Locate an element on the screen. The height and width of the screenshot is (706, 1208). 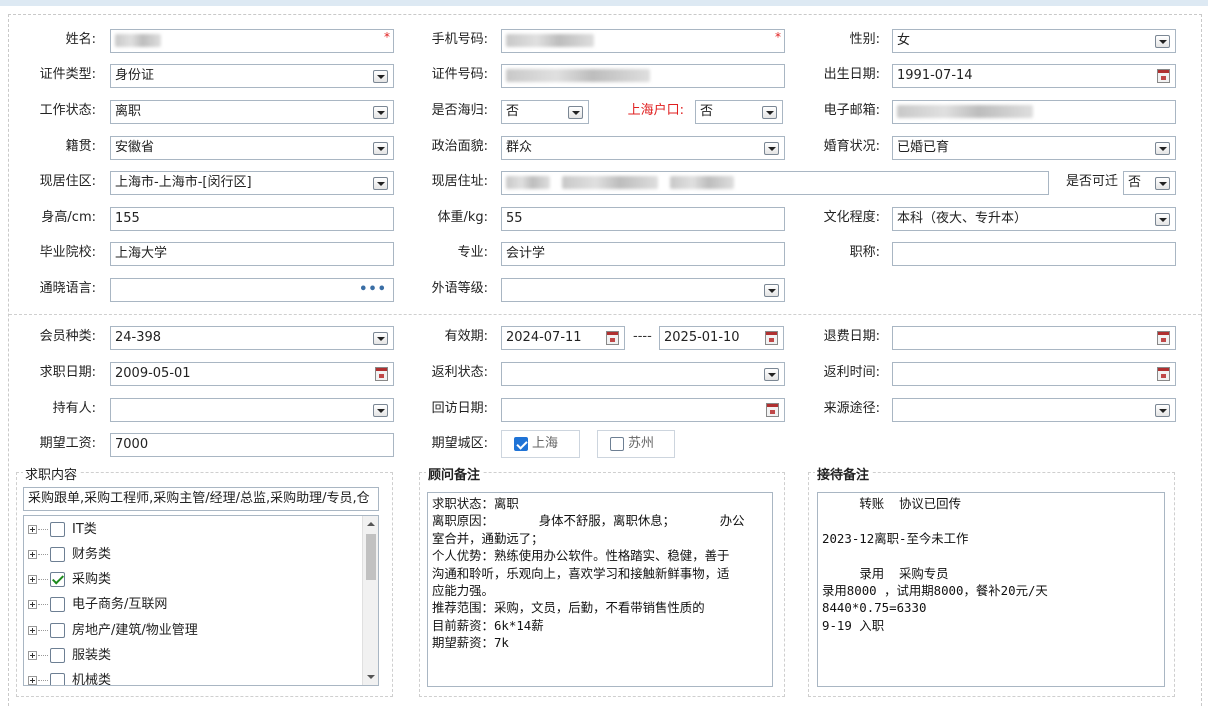
holder-select is located at coordinates (252, 410).